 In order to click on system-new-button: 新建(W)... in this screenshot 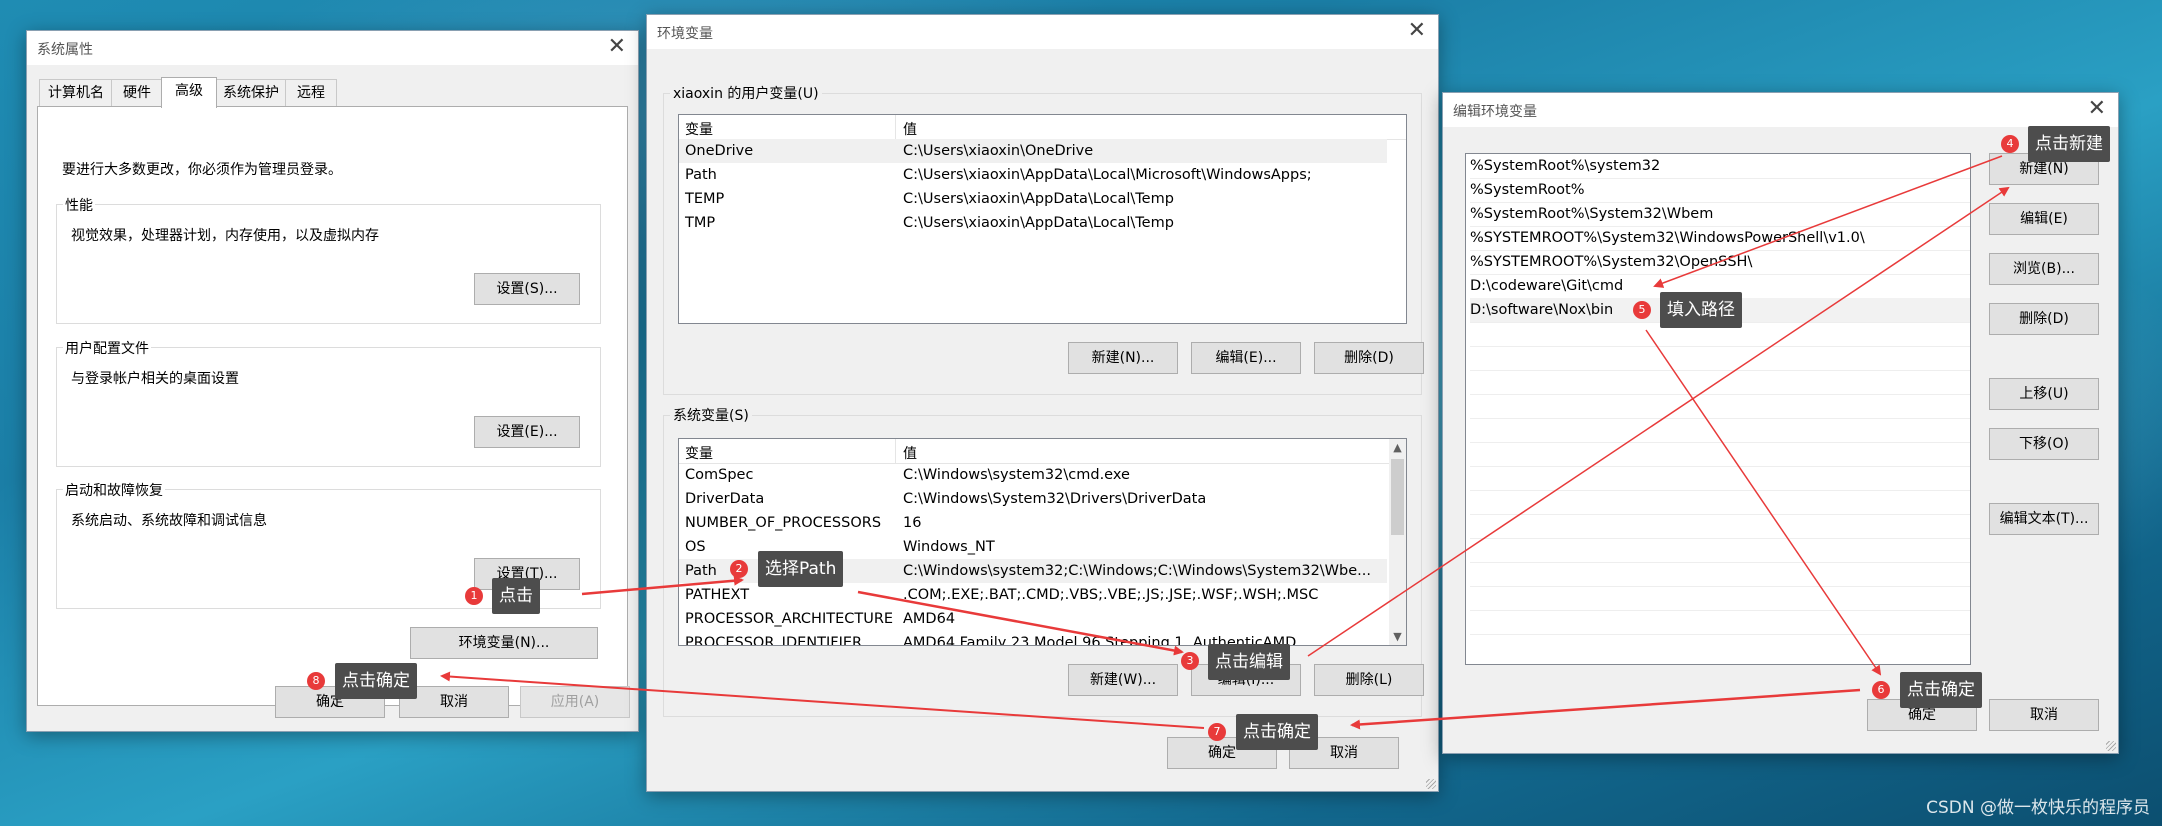, I will do `click(1123, 680)`.